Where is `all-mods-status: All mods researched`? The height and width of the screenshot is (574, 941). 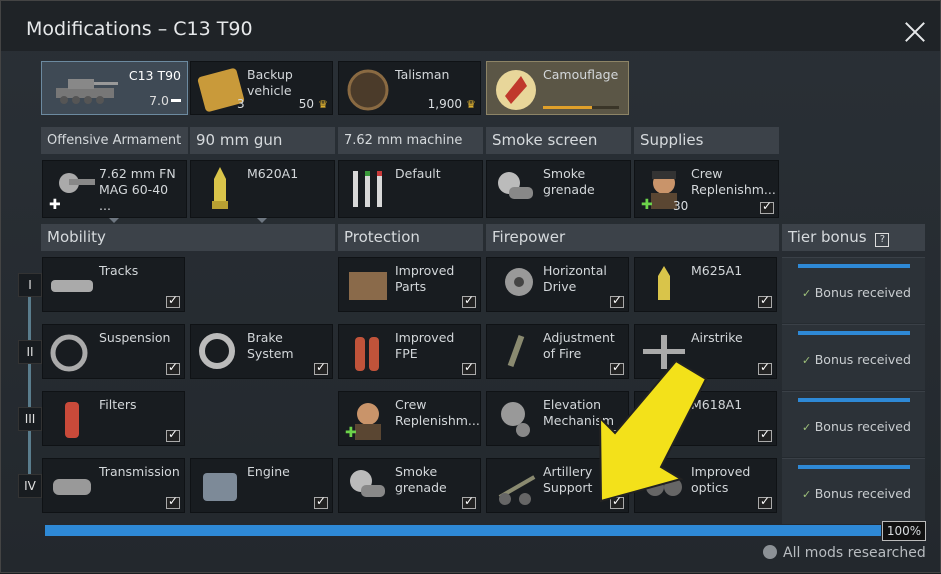
all-mods-status: All mods researched is located at coordinates (844, 553).